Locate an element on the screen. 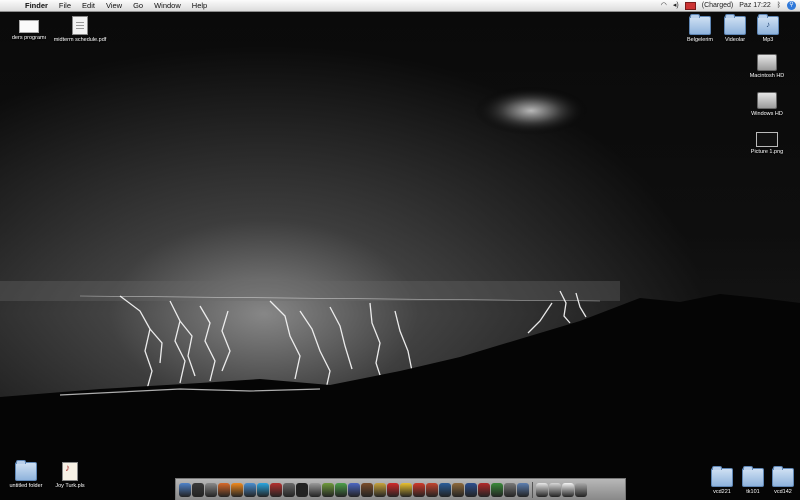 The image size is (800, 500). desktop-icon-label: Windows HD is located at coordinates (767, 114).